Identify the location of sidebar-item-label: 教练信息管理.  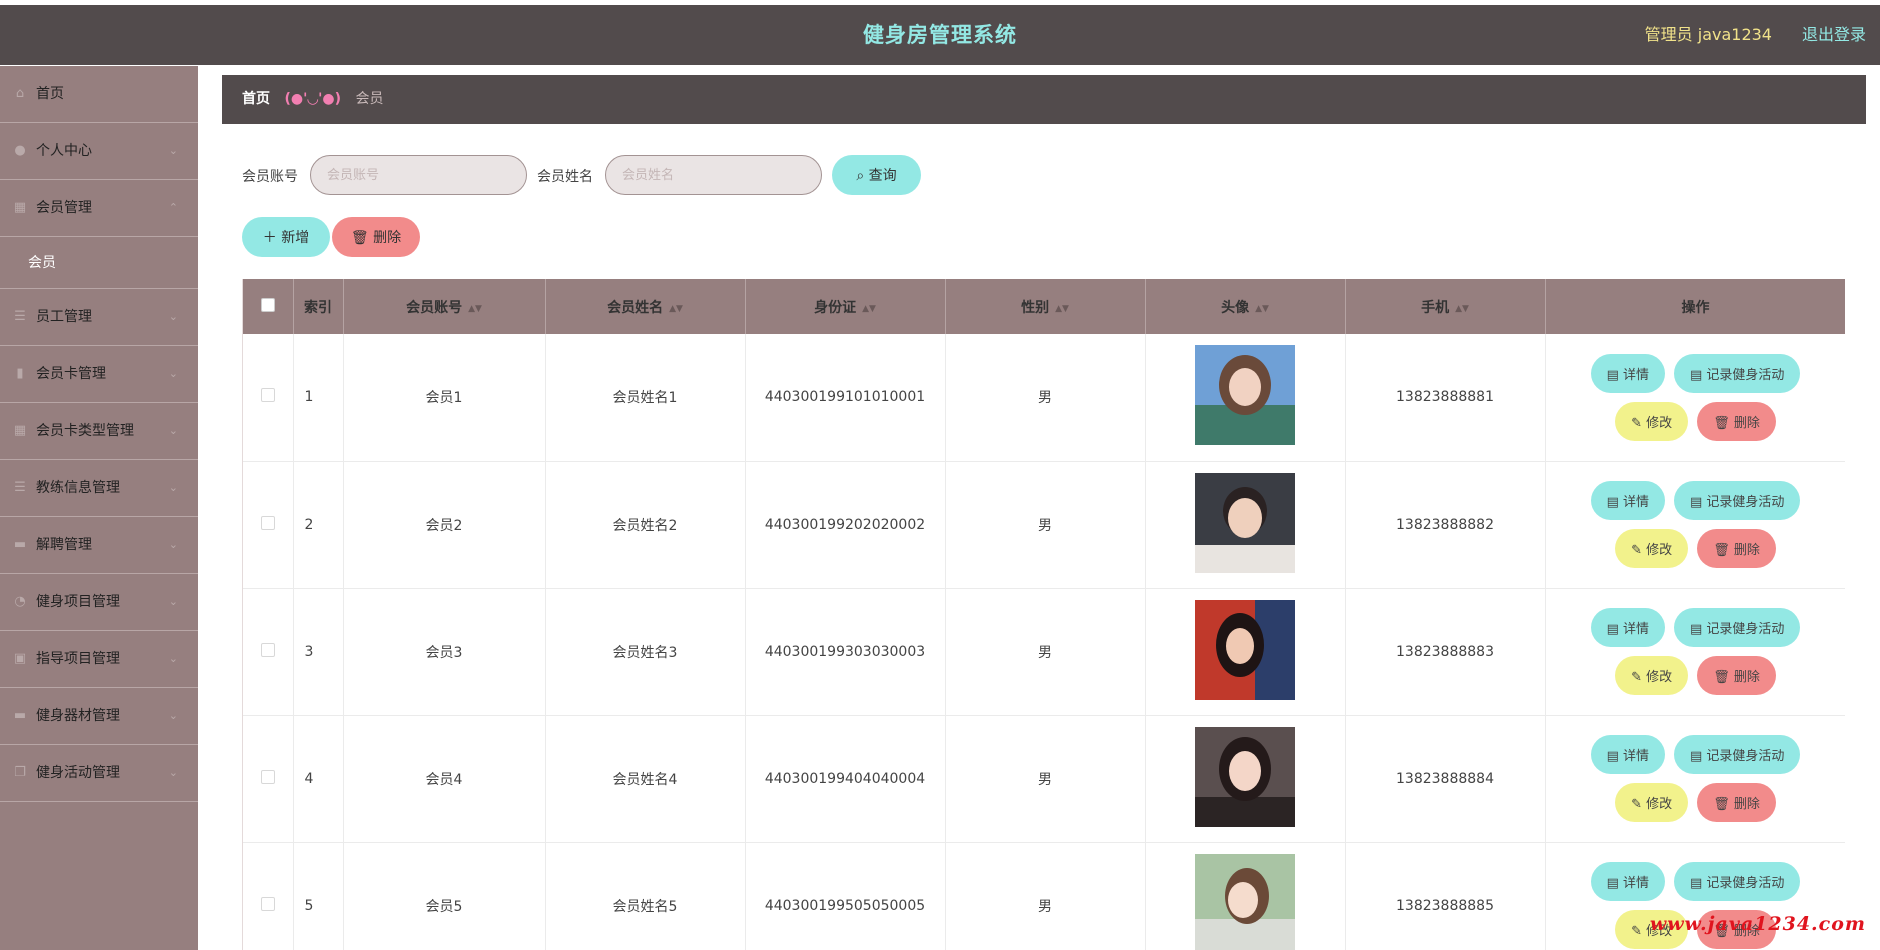
(78, 488).